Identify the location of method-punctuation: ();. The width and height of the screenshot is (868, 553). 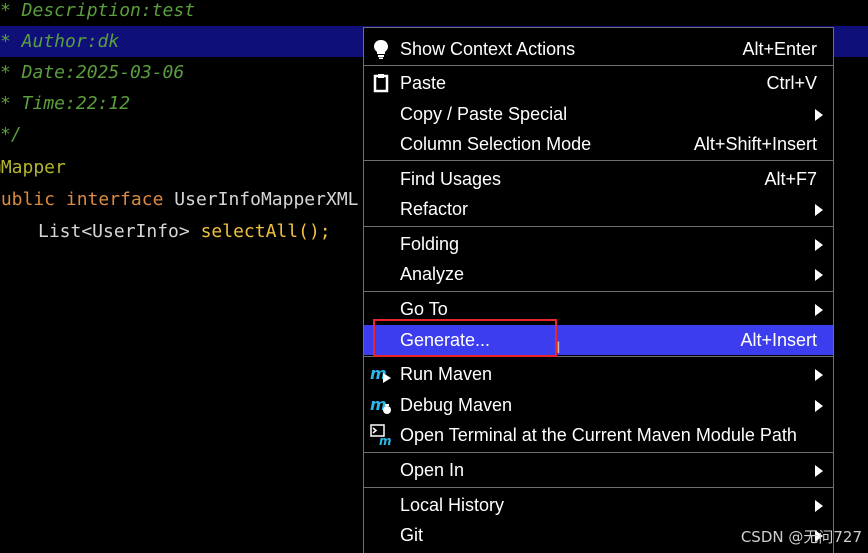
(314, 231).